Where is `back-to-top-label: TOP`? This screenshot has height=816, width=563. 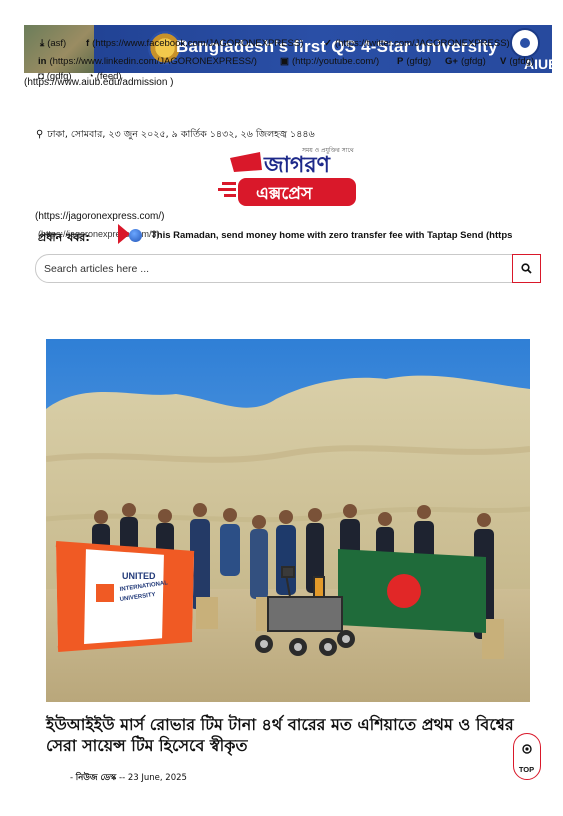
back-to-top-label: TOP is located at coordinates (526, 769).